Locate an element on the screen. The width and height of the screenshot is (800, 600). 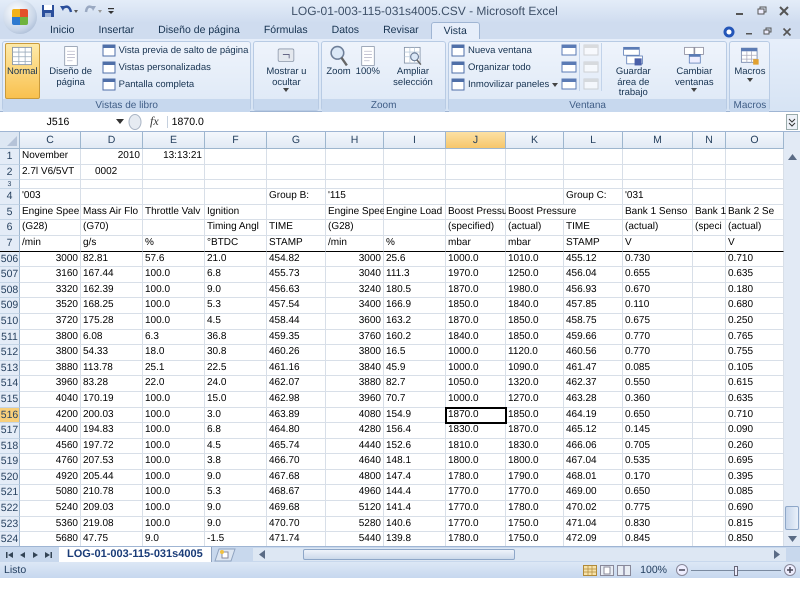
save-icon is located at coordinates (48, 11).